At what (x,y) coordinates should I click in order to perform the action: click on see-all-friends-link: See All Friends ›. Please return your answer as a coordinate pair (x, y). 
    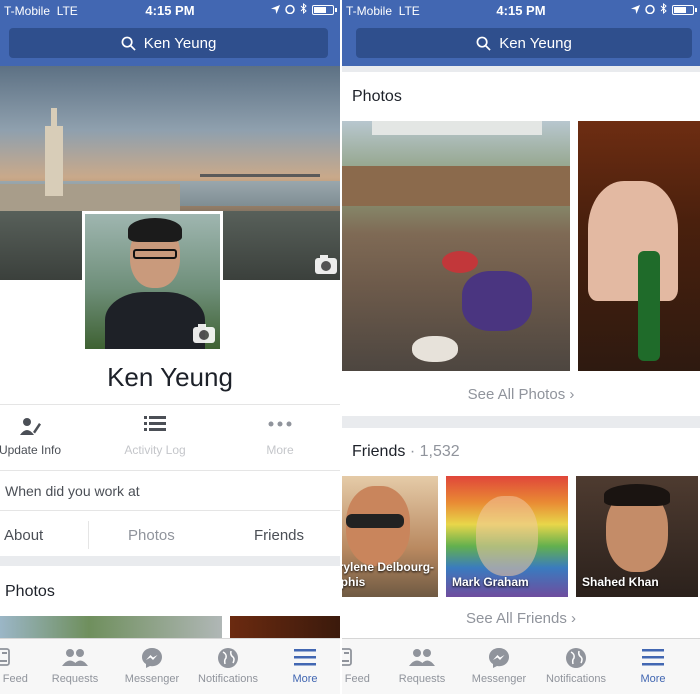
    Looking at the image, I should click on (521, 618).